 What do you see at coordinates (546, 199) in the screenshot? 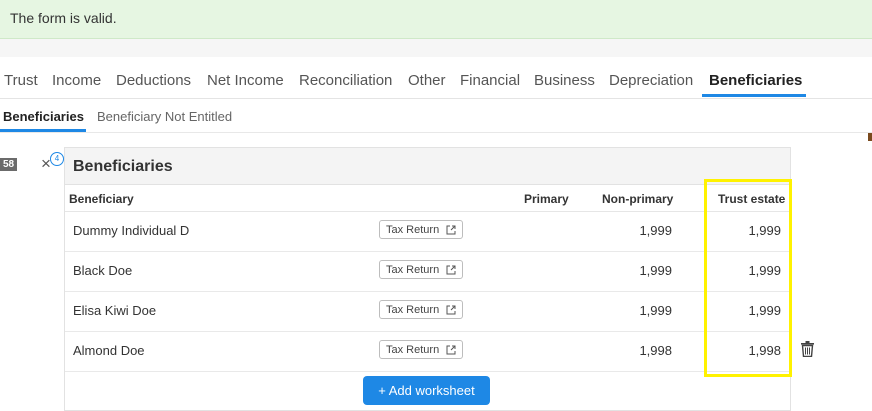
I see `col-header-primary: Primary` at bounding box center [546, 199].